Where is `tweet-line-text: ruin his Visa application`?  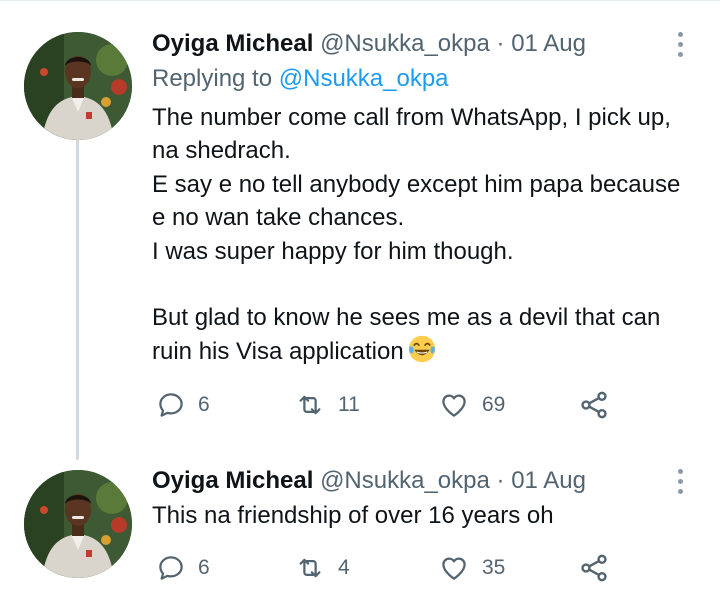 tweet-line-text: ruin his Visa application is located at coordinates (278, 351).